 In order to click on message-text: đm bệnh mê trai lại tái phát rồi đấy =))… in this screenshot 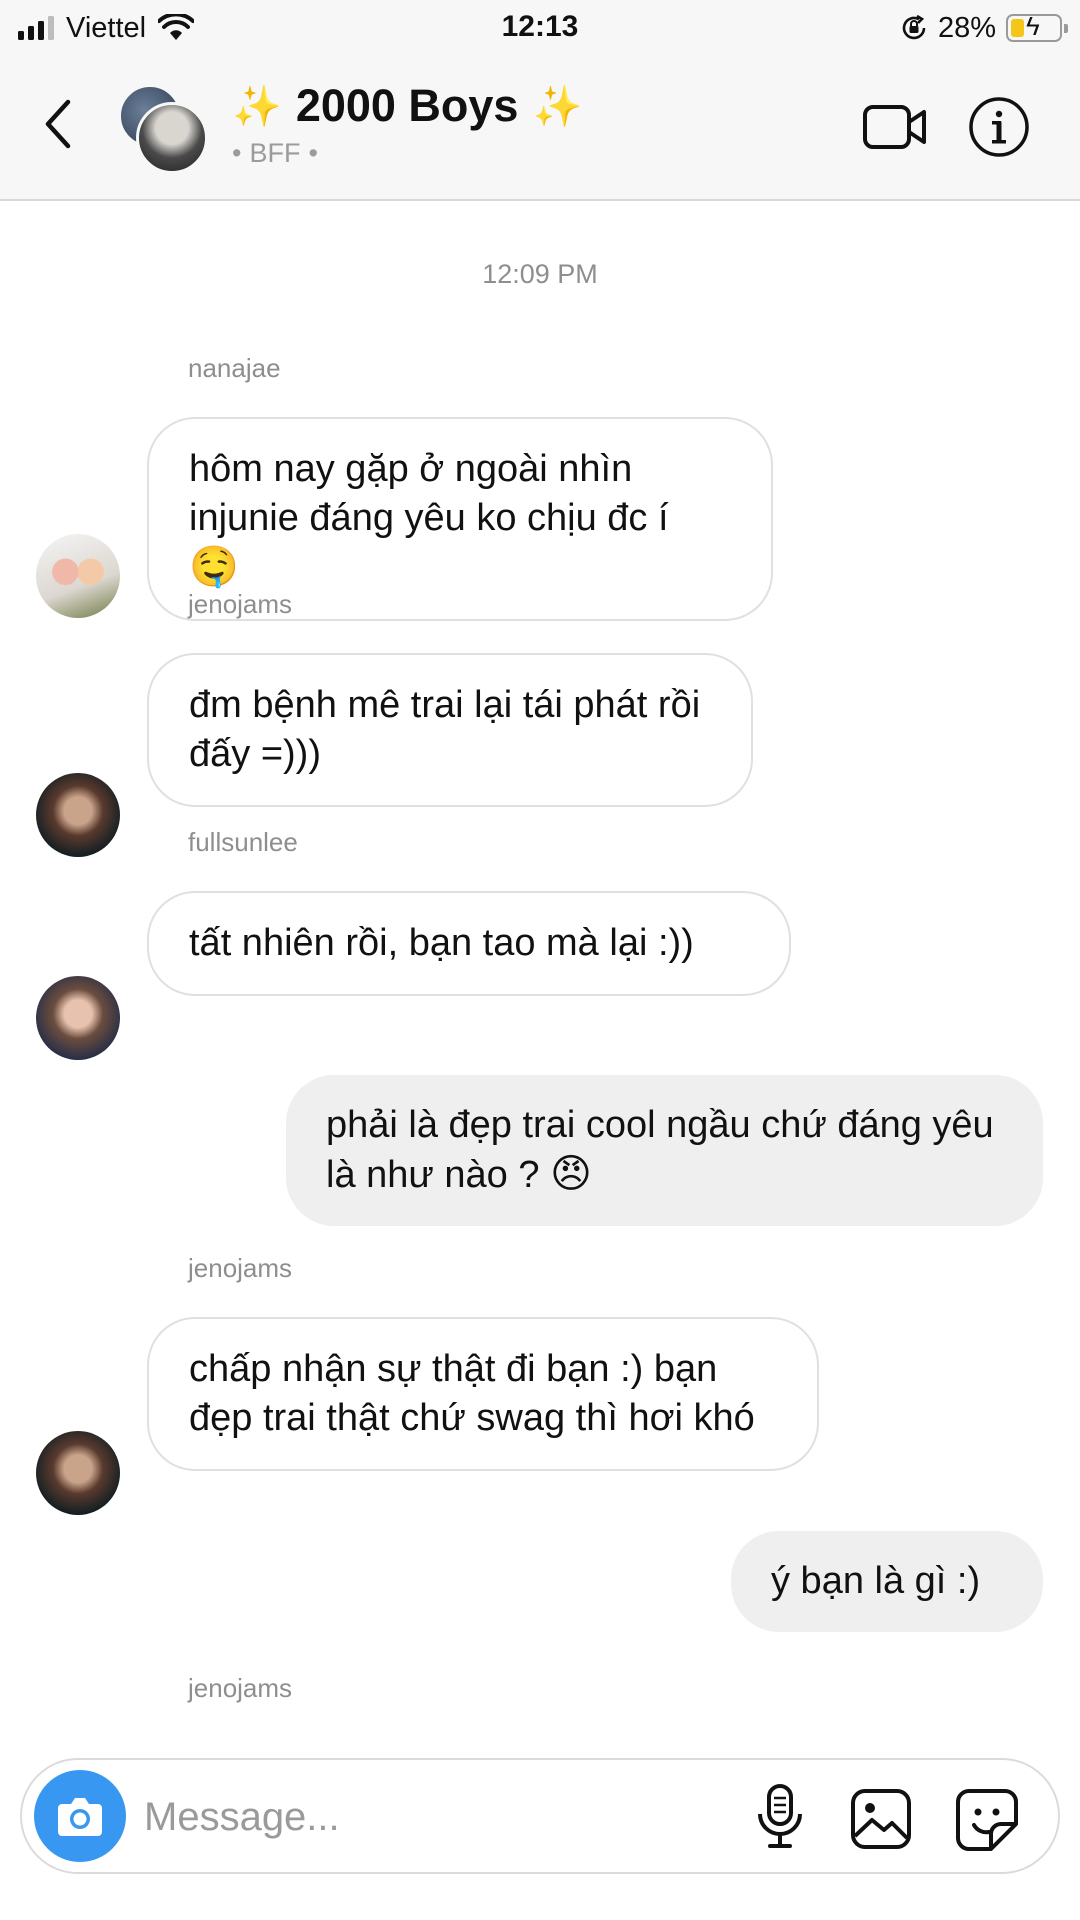, I will do `click(445, 729)`.